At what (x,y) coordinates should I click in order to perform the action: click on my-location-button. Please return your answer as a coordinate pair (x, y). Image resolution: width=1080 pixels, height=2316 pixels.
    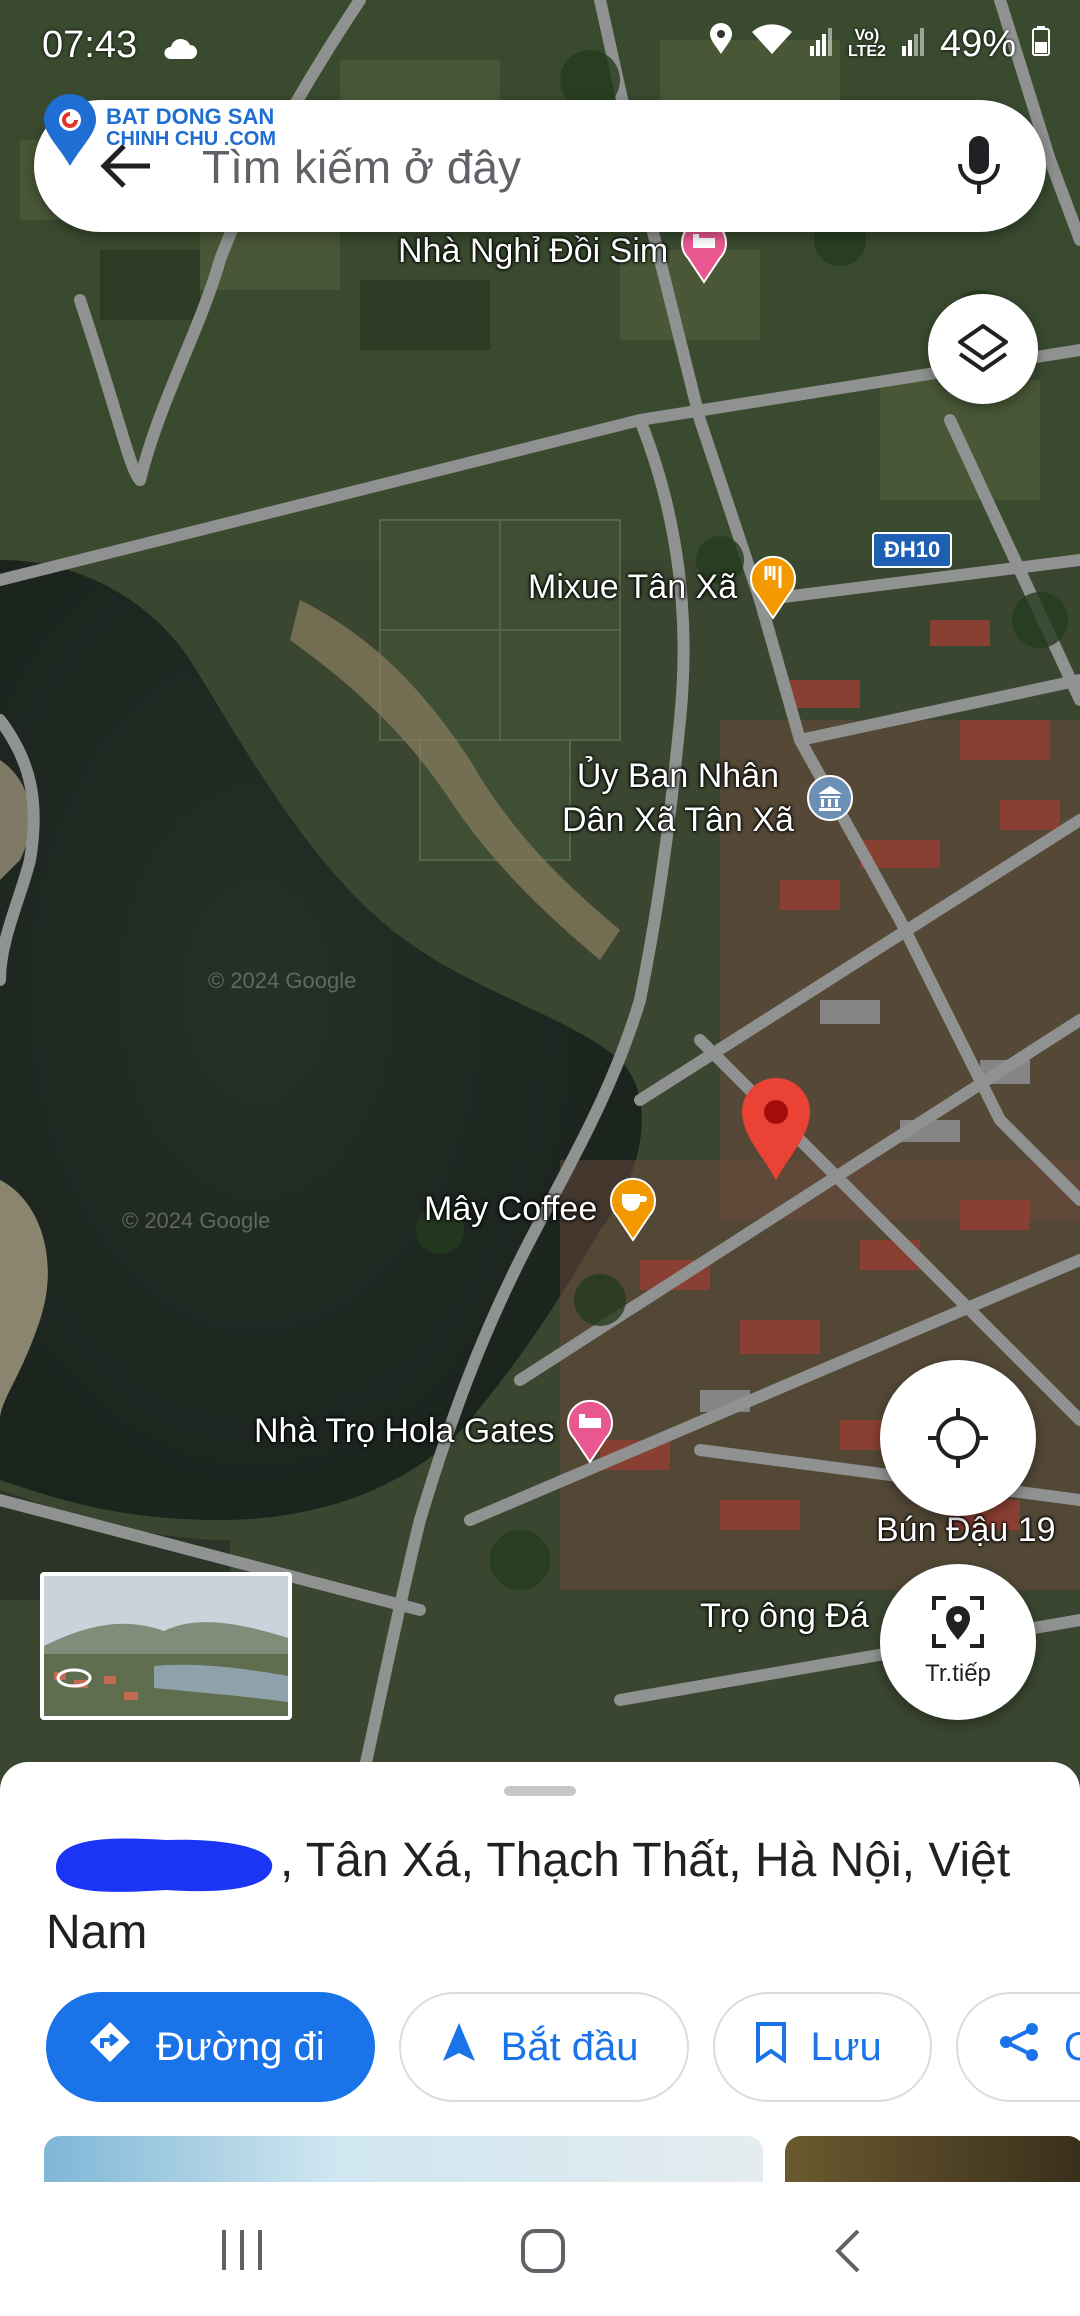
    Looking at the image, I should click on (958, 1438).